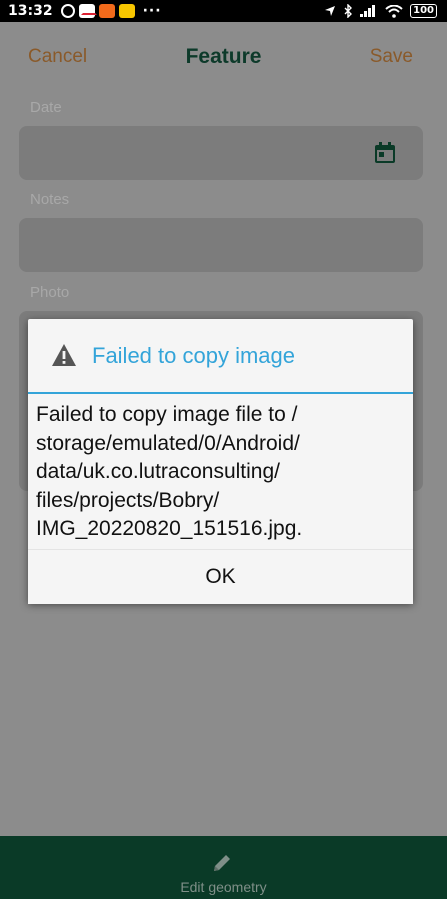 The width and height of the screenshot is (447, 899). What do you see at coordinates (169, 528) in the screenshot?
I see `dialog-message-line: IMG_20220820_151516.jpg.` at bounding box center [169, 528].